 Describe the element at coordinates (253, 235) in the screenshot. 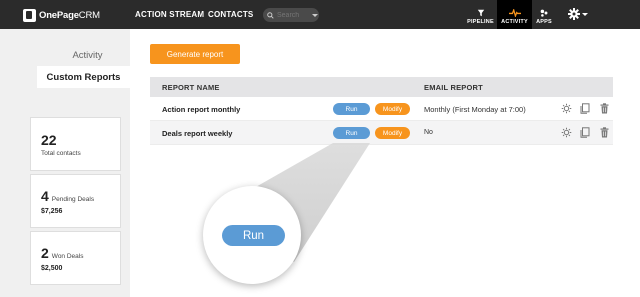

I see `zoomed-run-button: Run` at that location.